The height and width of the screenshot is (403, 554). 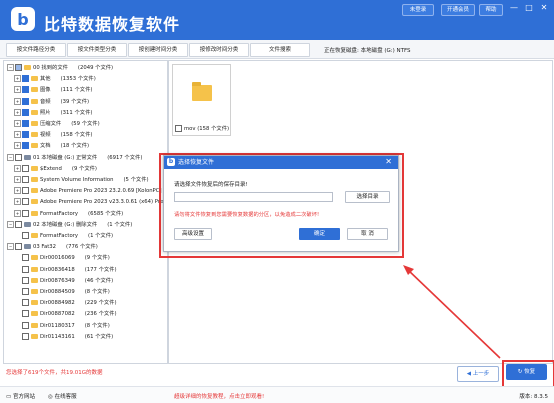 What do you see at coordinates (201, 100) in the screenshot?
I see `folder-thumbnail: mov (158 个文件)` at bounding box center [201, 100].